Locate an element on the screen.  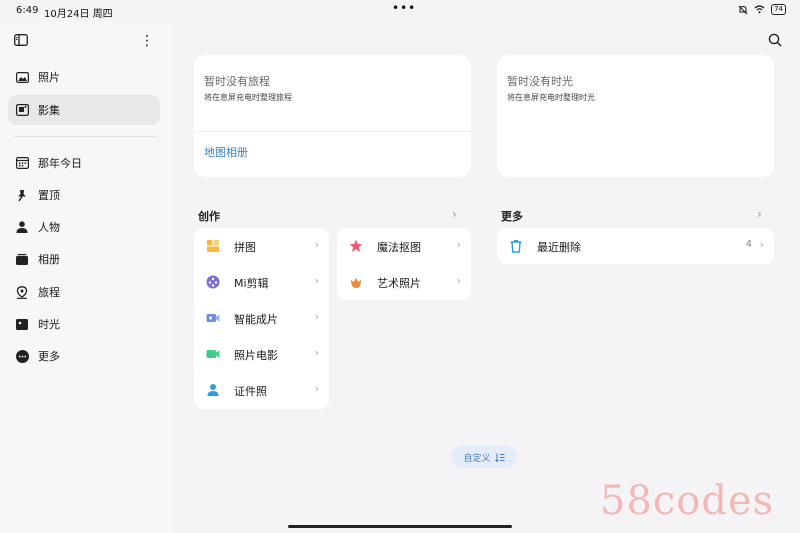
sidebar-item-label: 那年今日 is located at coordinates (60, 163).